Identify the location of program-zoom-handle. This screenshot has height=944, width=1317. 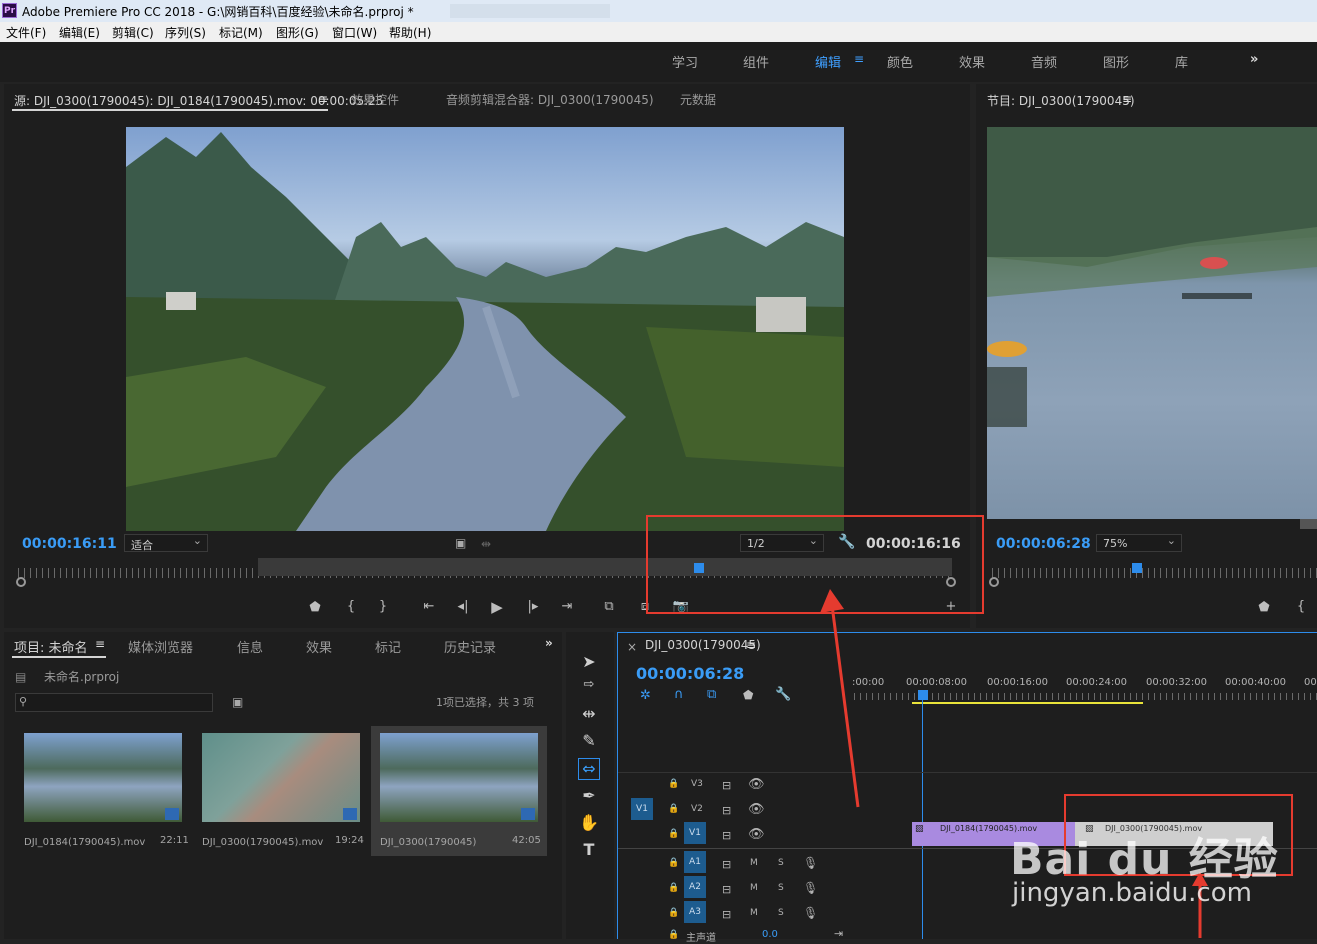
(994, 582).